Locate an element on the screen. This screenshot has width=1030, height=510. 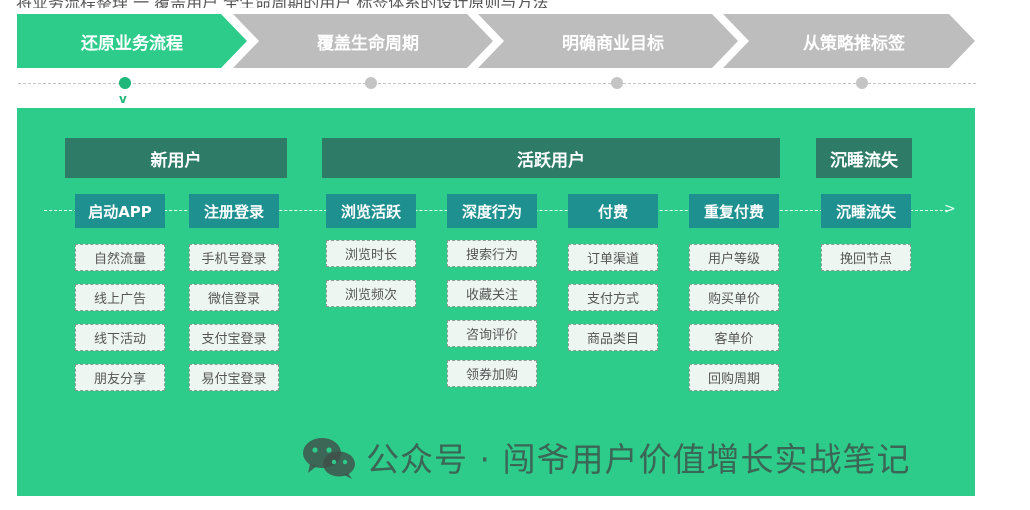
tag-label: 易付宝登录 is located at coordinates (234, 379).